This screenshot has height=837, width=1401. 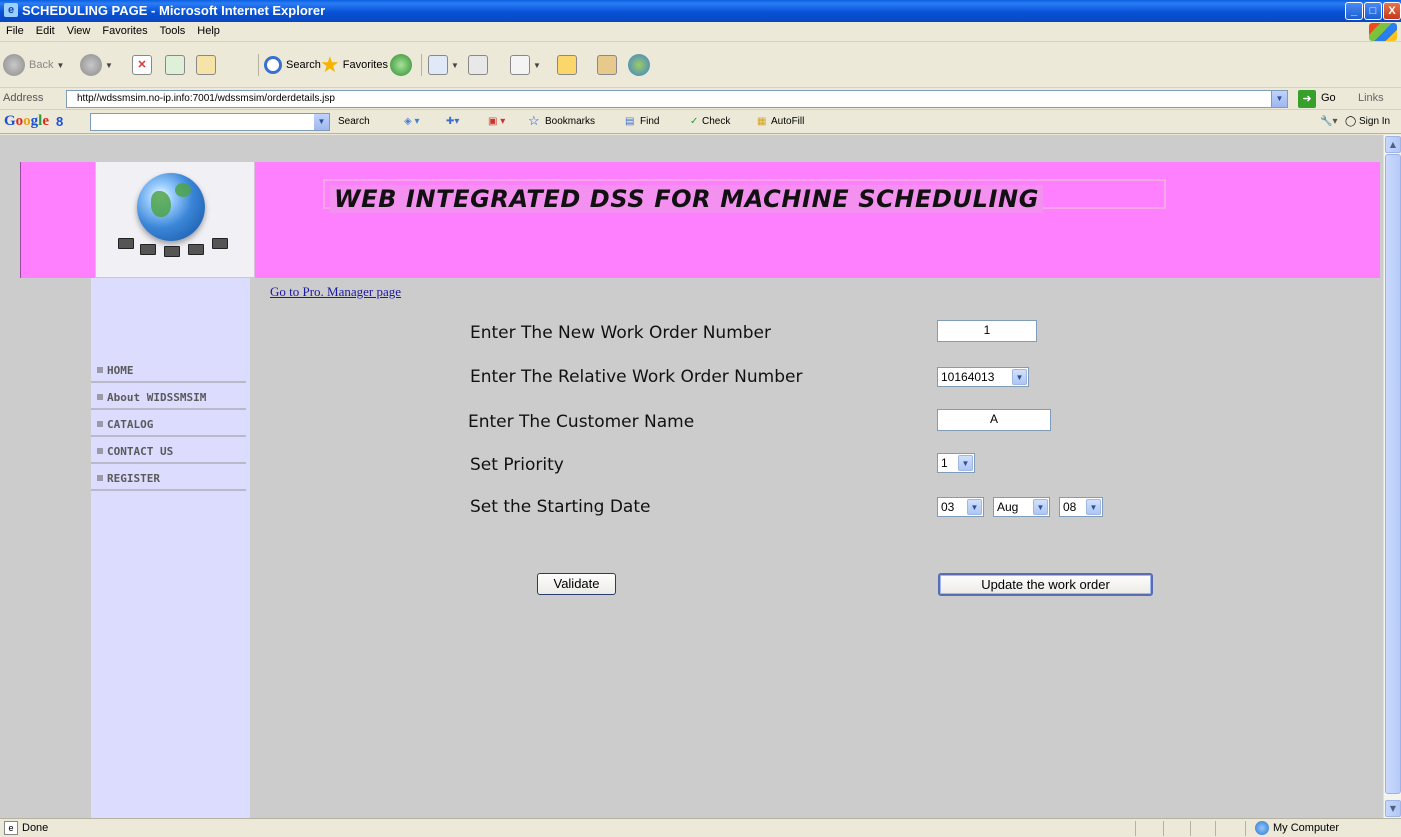 I want to click on menu-view: View, so click(x=79, y=29).